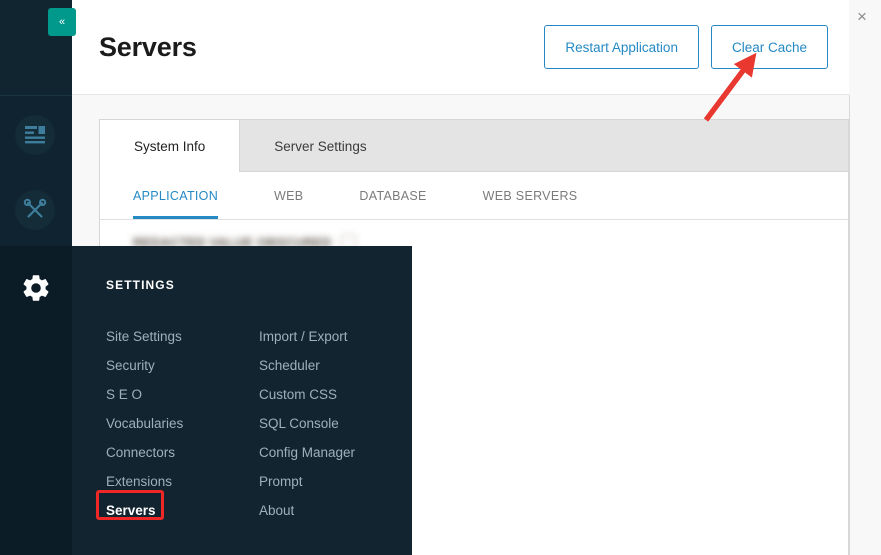 The height and width of the screenshot is (555, 881). Describe the element at coordinates (621, 47) in the screenshot. I see `restart-application-button: Restart Application` at that location.